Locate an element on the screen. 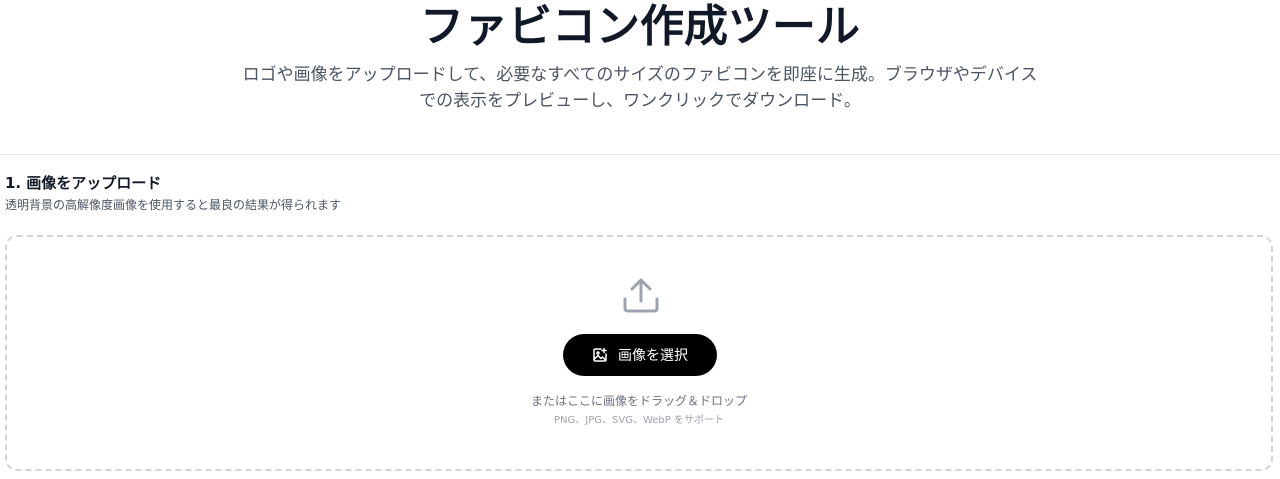 Image resolution: width=1280 pixels, height=479 pixels. upload-section-title: 1. 画像をアップロード is located at coordinates (83, 183).